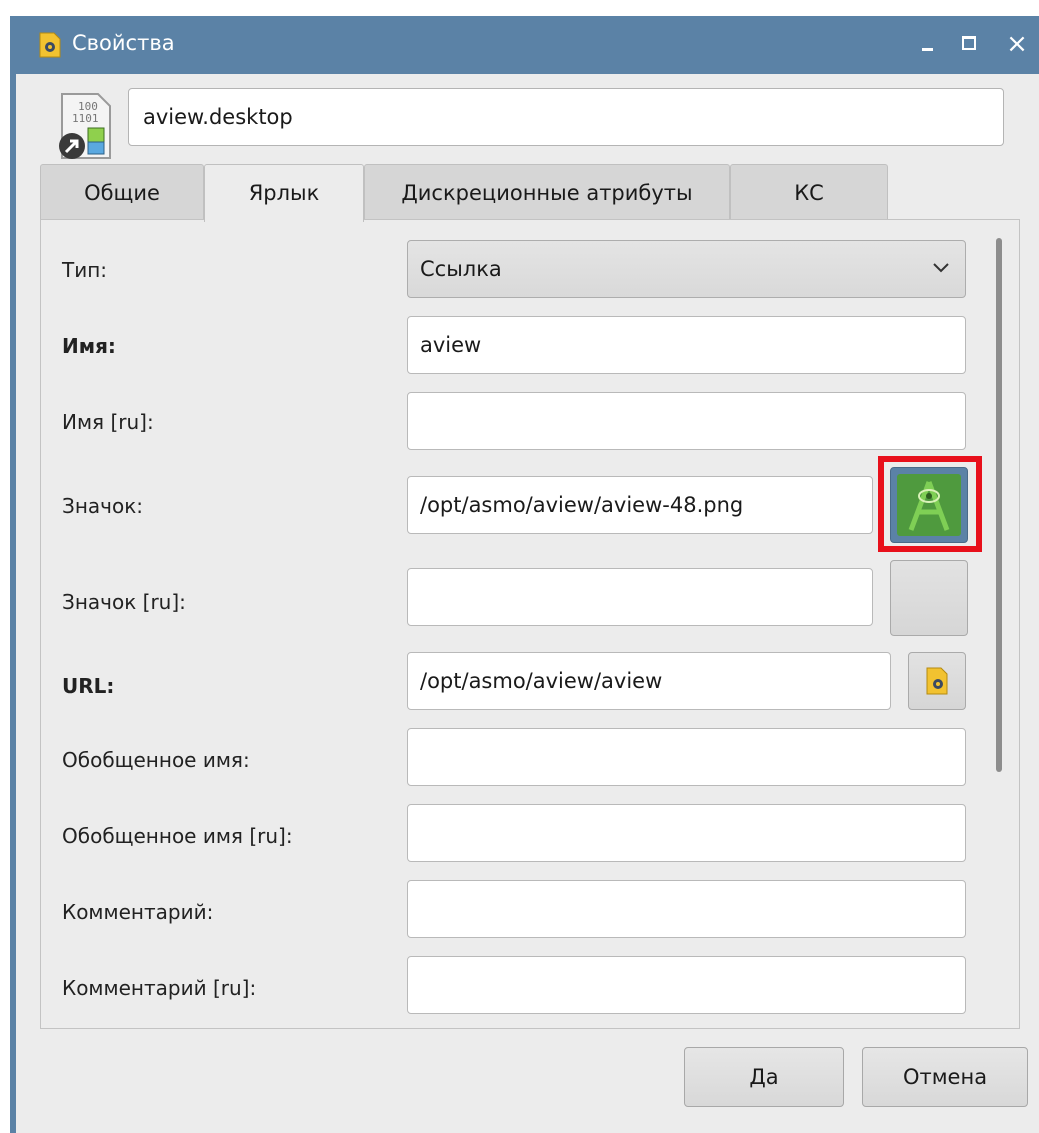 The height and width of the screenshot is (1133, 1039). What do you see at coordinates (686, 757) in the screenshot?
I see `generic-name-field` at bounding box center [686, 757].